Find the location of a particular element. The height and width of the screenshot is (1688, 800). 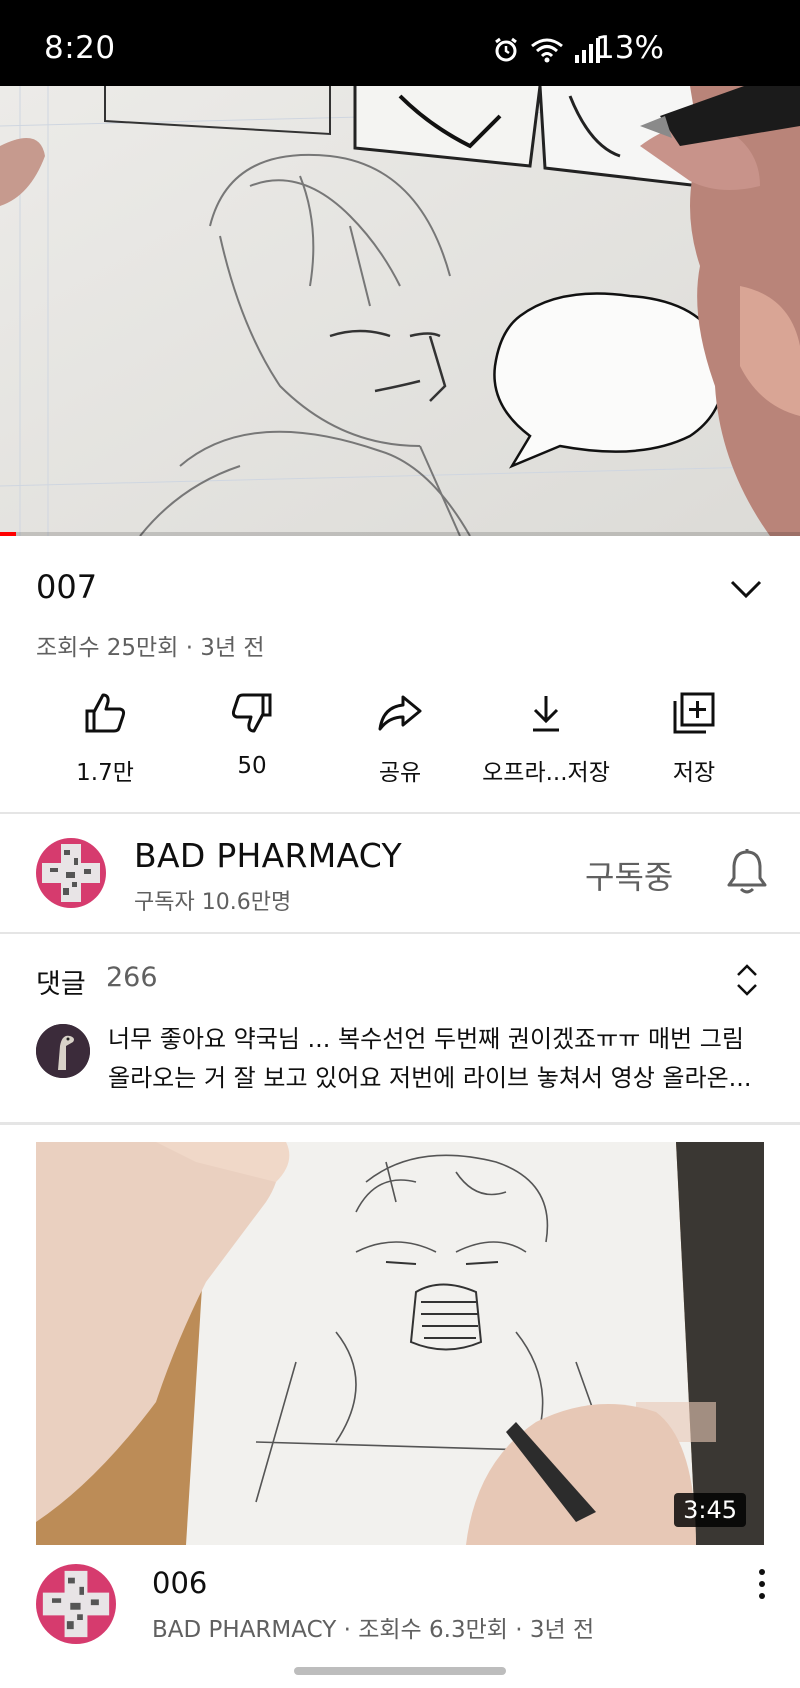

save-button: 저장 is located at coordinates (694, 736).